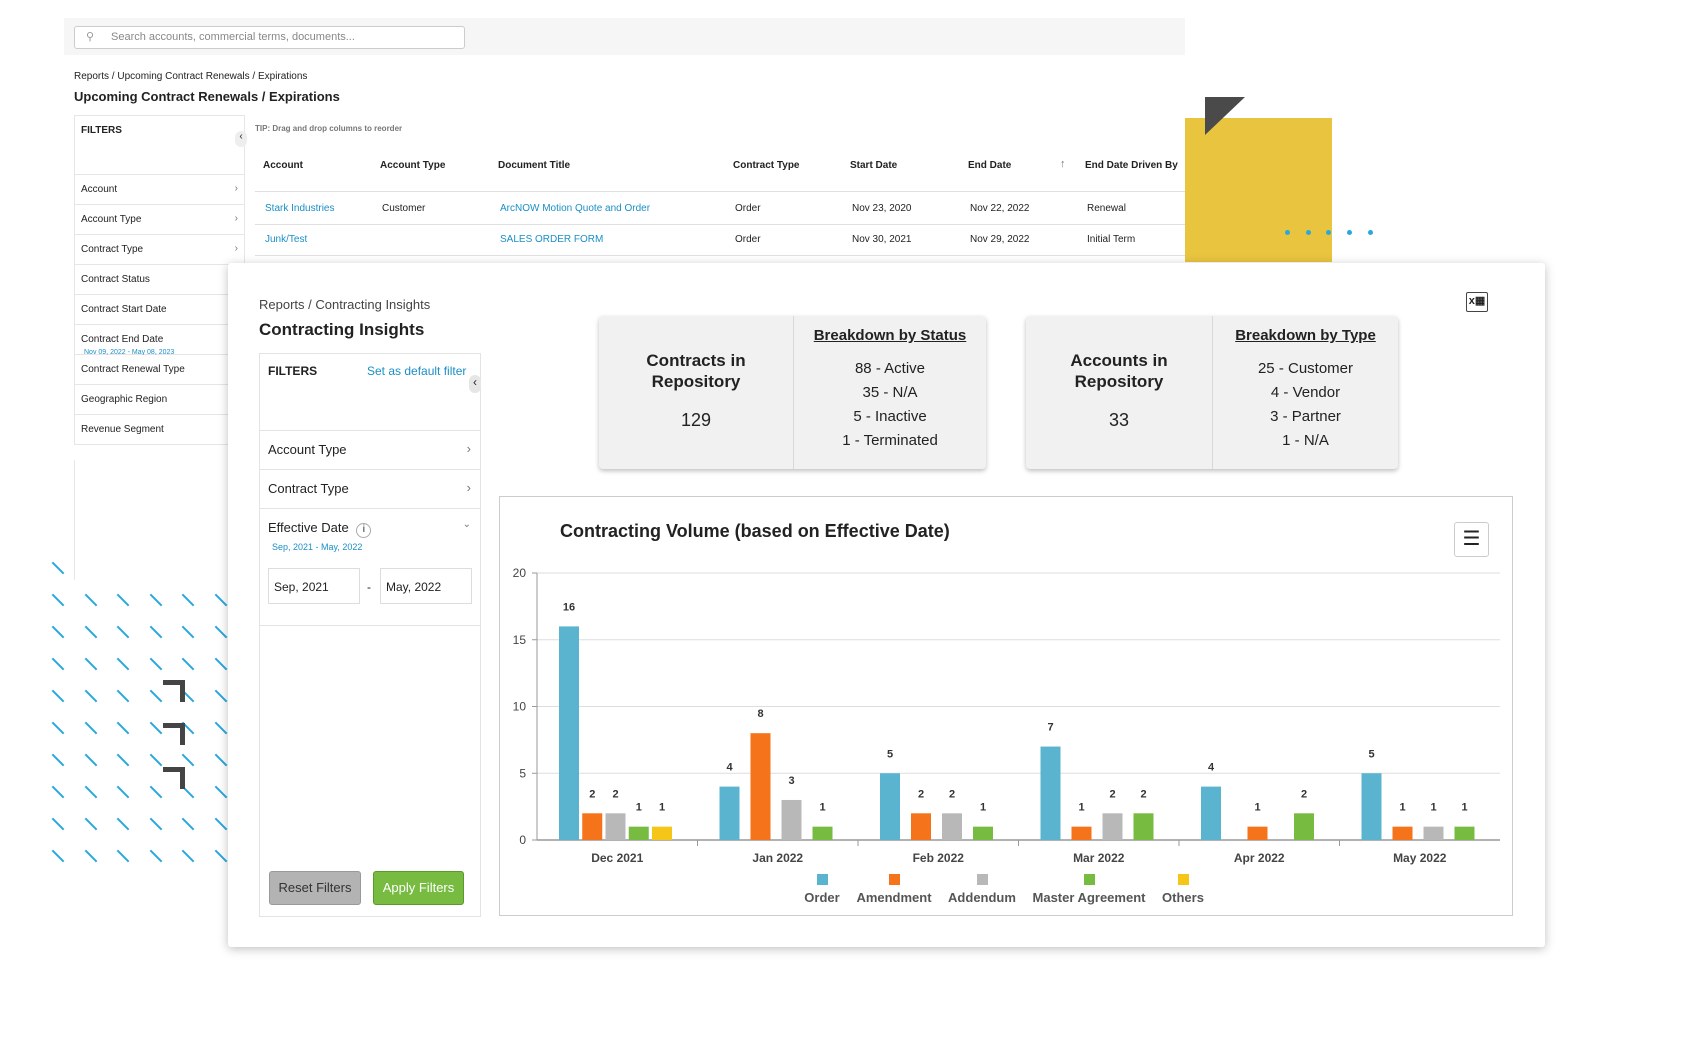 Image resolution: width=1700 pixels, height=1053 pixels. What do you see at coordinates (522, 840) in the screenshot?
I see `y-tick-label: 0` at bounding box center [522, 840].